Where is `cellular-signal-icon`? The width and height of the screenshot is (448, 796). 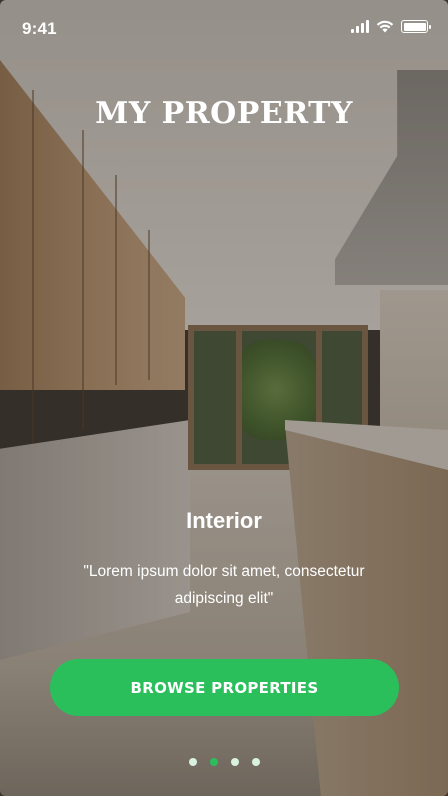
cellular-signal-icon is located at coordinates (360, 26).